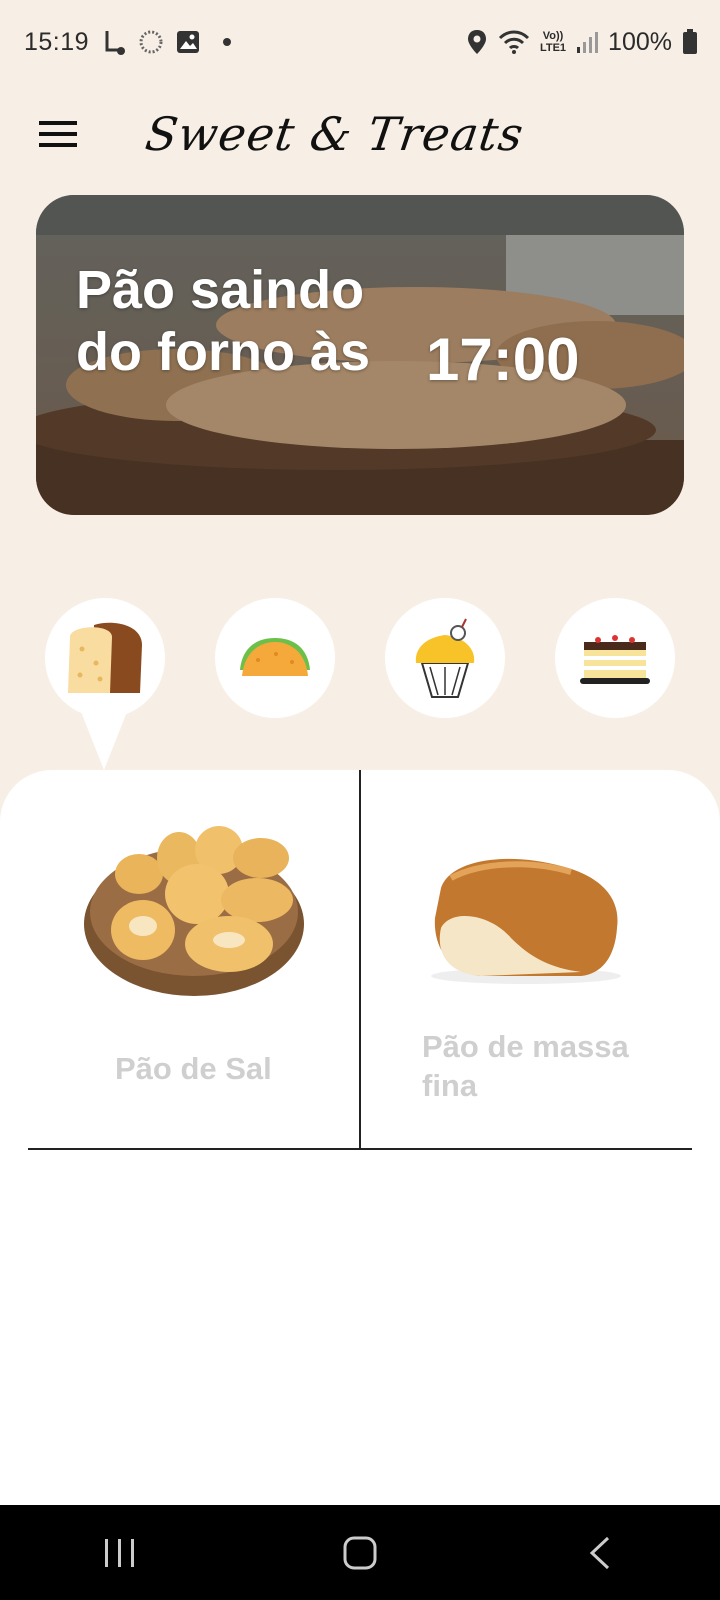 This screenshot has width=720, height=1600. Describe the element at coordinates (477, 42) in the screenshot. I see `location-icon` at that location.